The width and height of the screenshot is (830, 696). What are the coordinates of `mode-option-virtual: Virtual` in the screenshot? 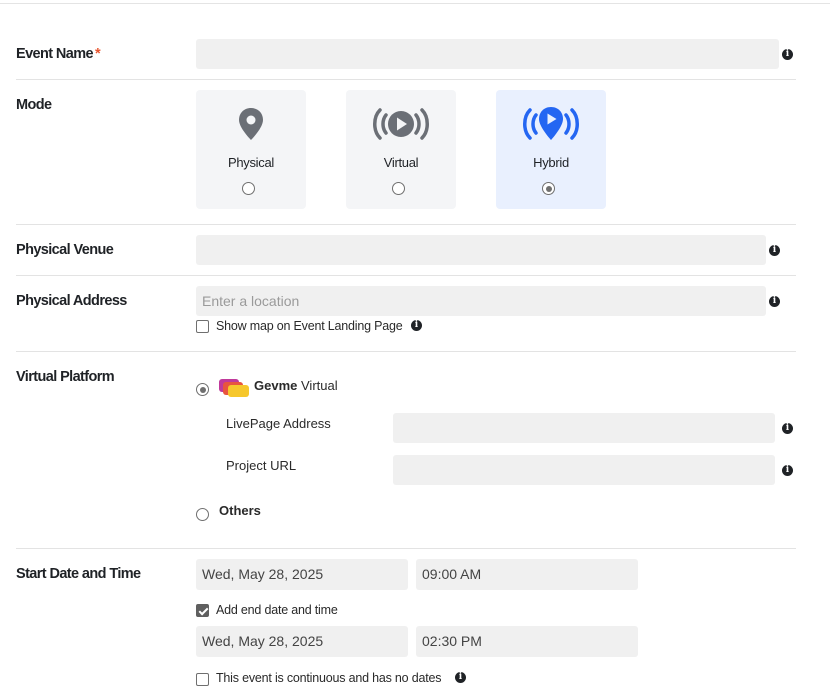 It's located at (401, 149).